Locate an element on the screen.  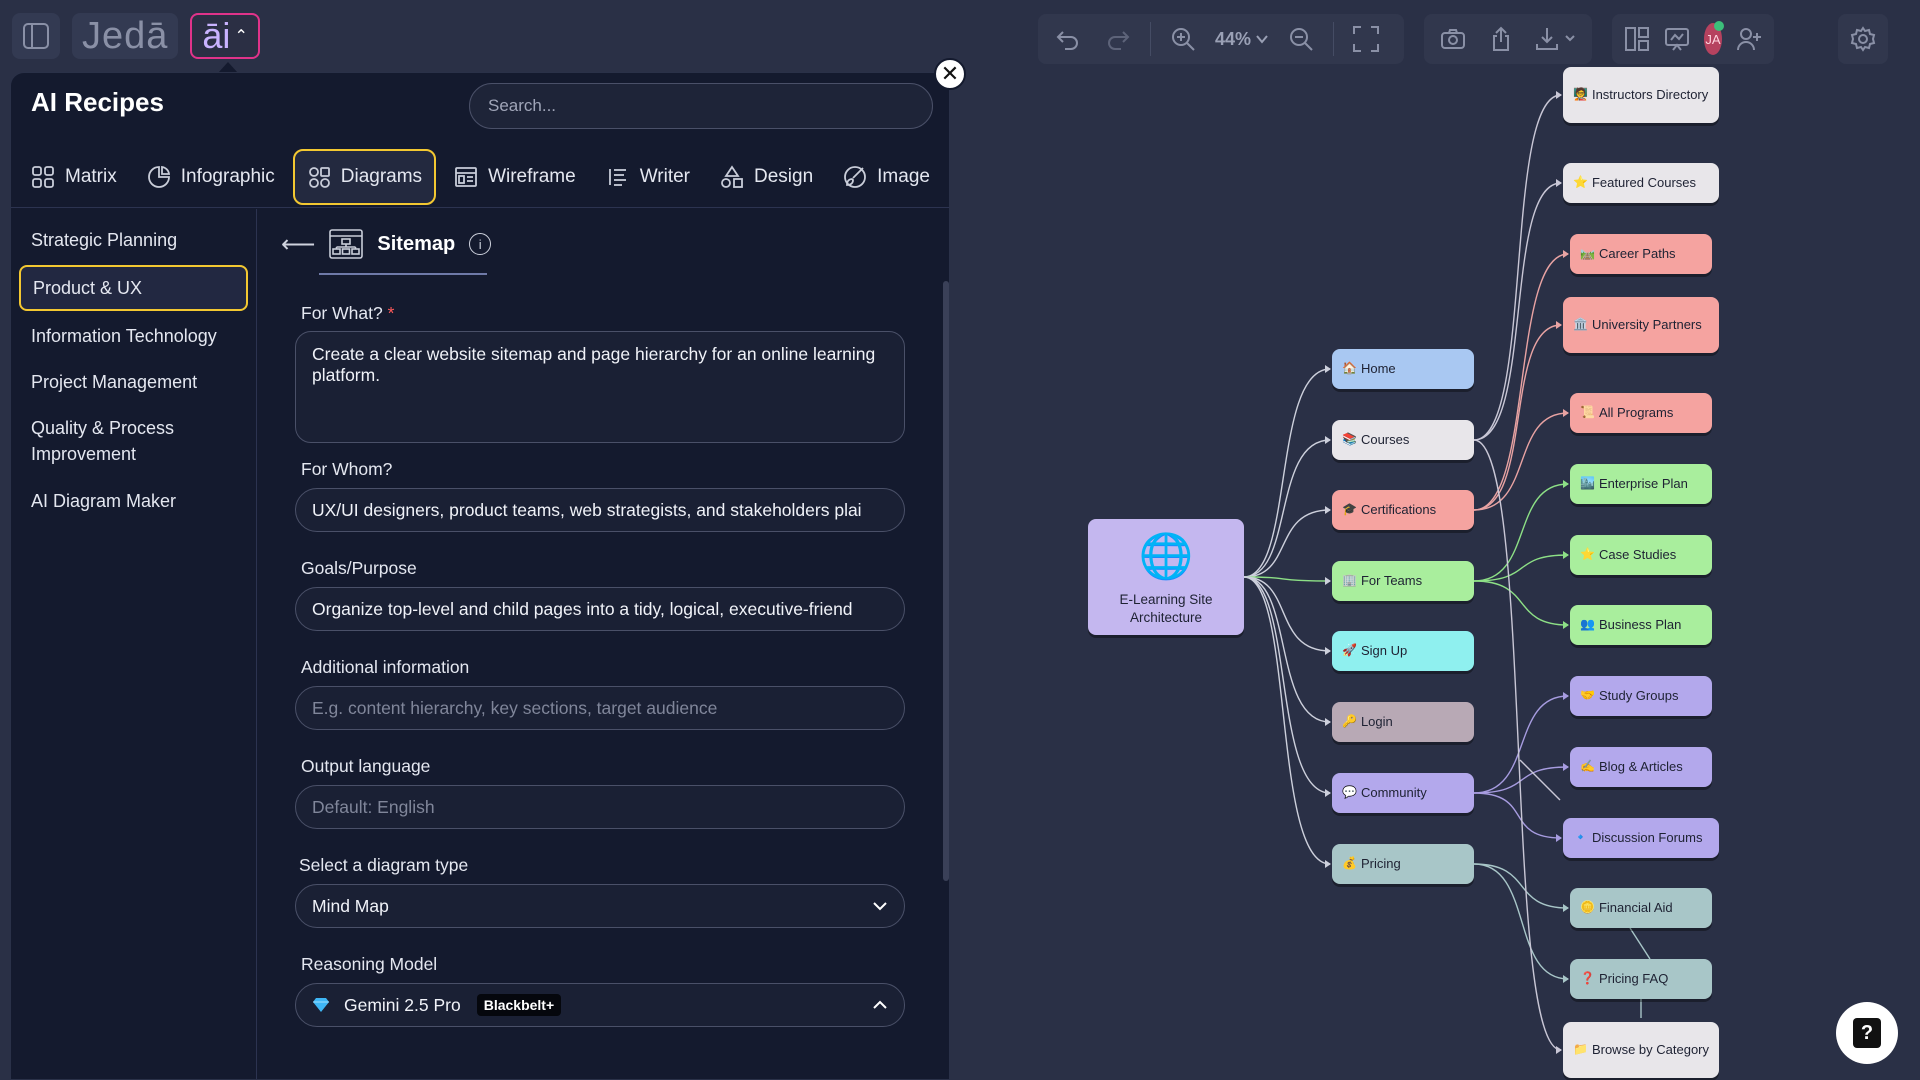
export-toolbar is located at coordinates (1508, 39).